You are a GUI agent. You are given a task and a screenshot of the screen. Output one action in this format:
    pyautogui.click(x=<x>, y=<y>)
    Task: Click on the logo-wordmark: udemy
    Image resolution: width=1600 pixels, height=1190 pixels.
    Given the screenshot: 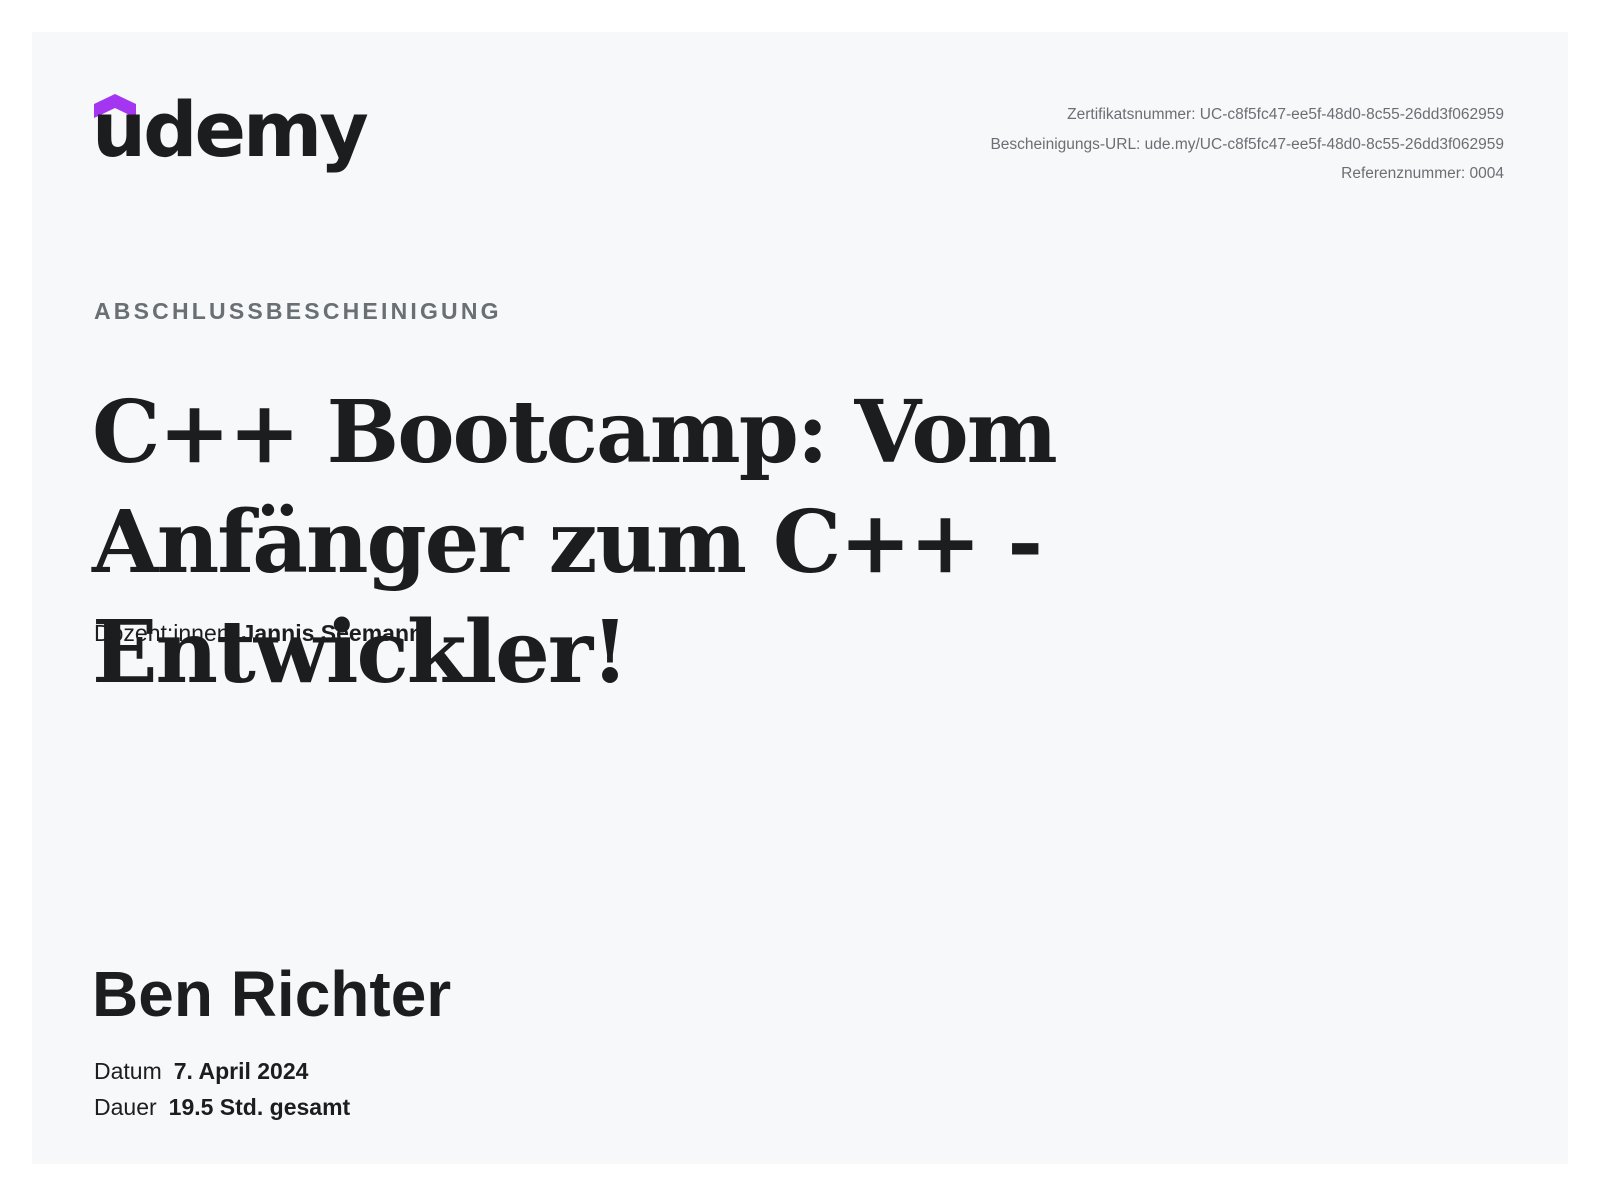 What is the action you would take?
    pyautogui.click(x=230, y=129)
    